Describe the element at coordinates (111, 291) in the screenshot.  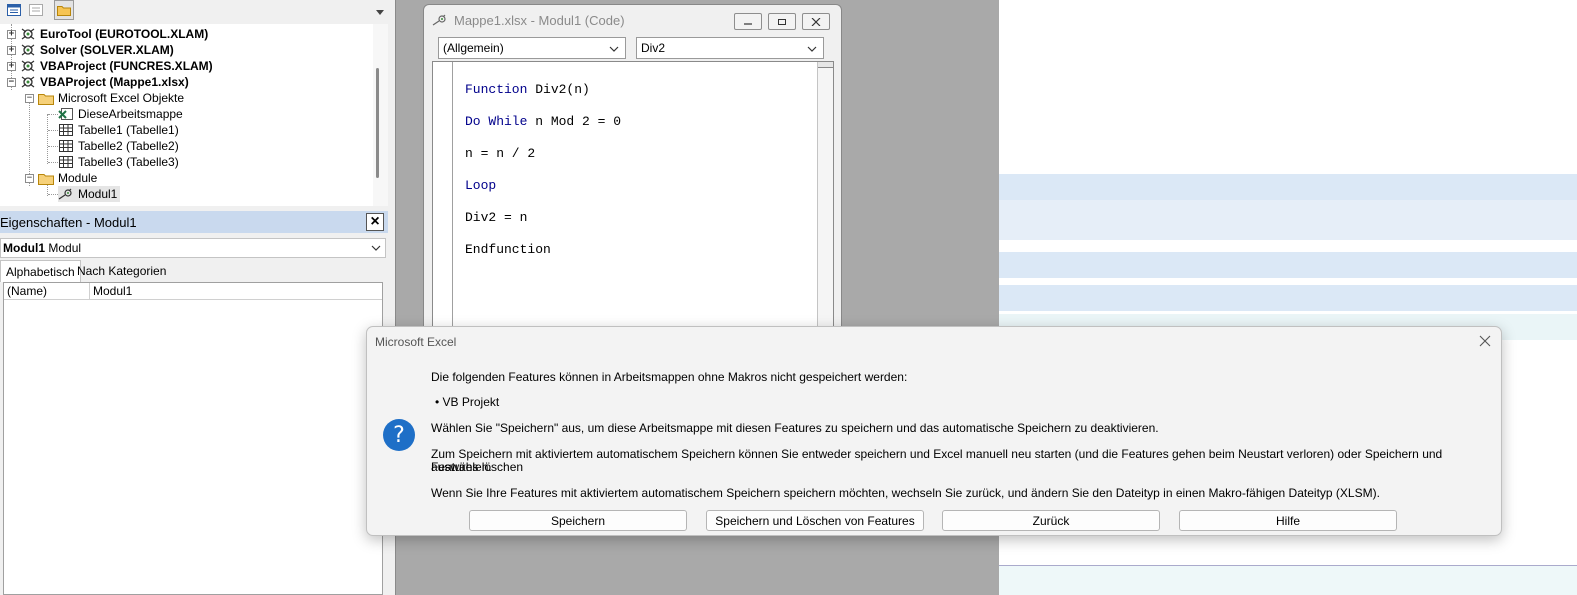
I see `property-value: Modul1` at that location.